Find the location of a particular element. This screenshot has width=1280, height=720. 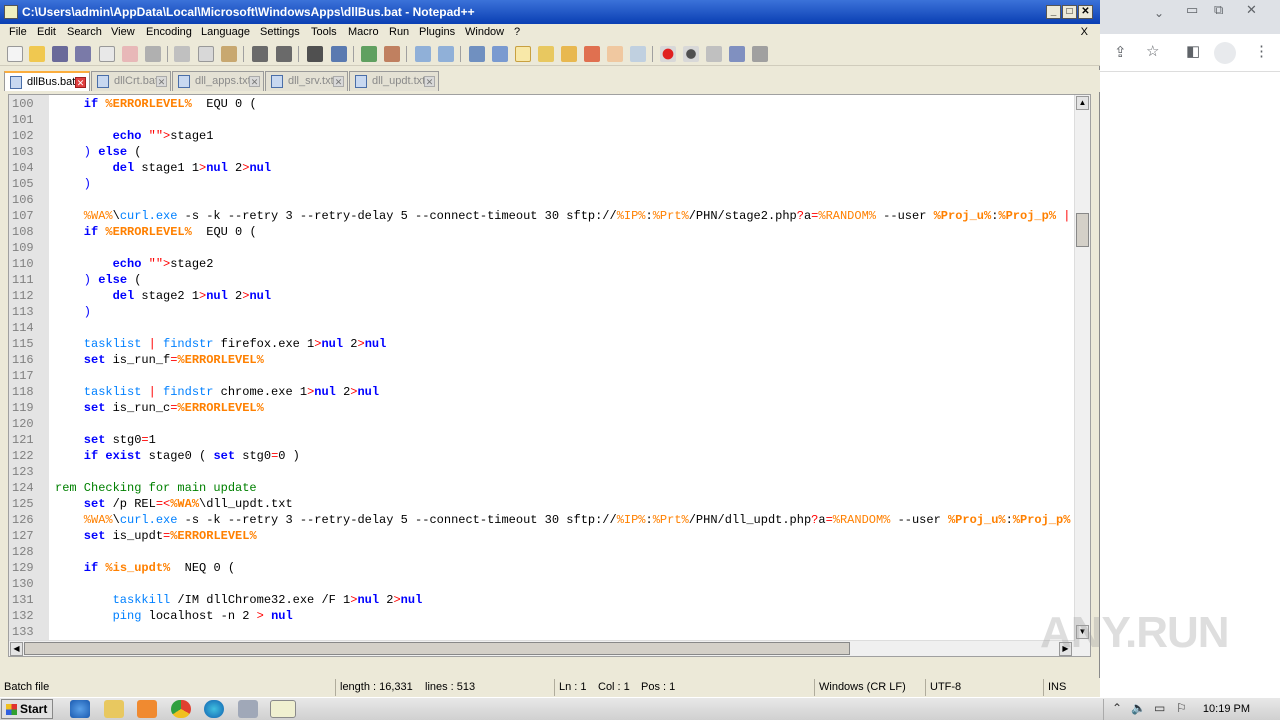

edge-icon is located at coordinates (214, 709).